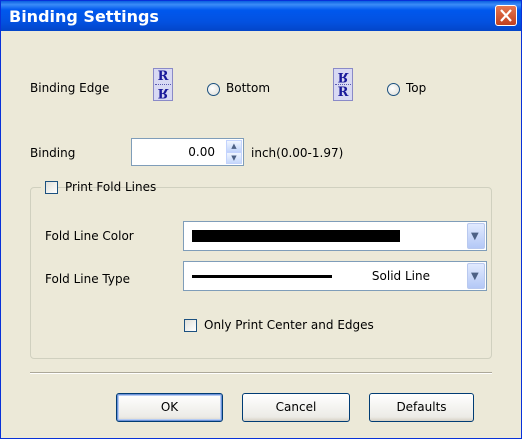 This screenshot has width=522, height=439. Describe the element at coordinates (110, 187) in the screenshot. I see `print-fold-lines-label: Print Fold Lines` at that location.